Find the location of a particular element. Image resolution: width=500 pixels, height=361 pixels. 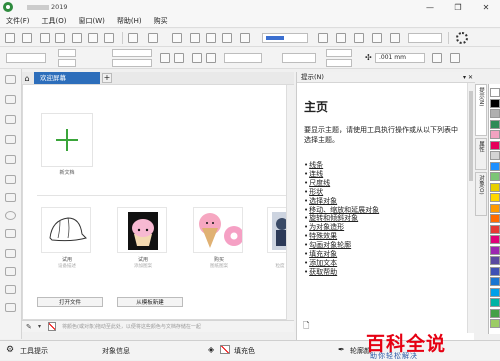

options-icon is located at coordinates (455, 58).